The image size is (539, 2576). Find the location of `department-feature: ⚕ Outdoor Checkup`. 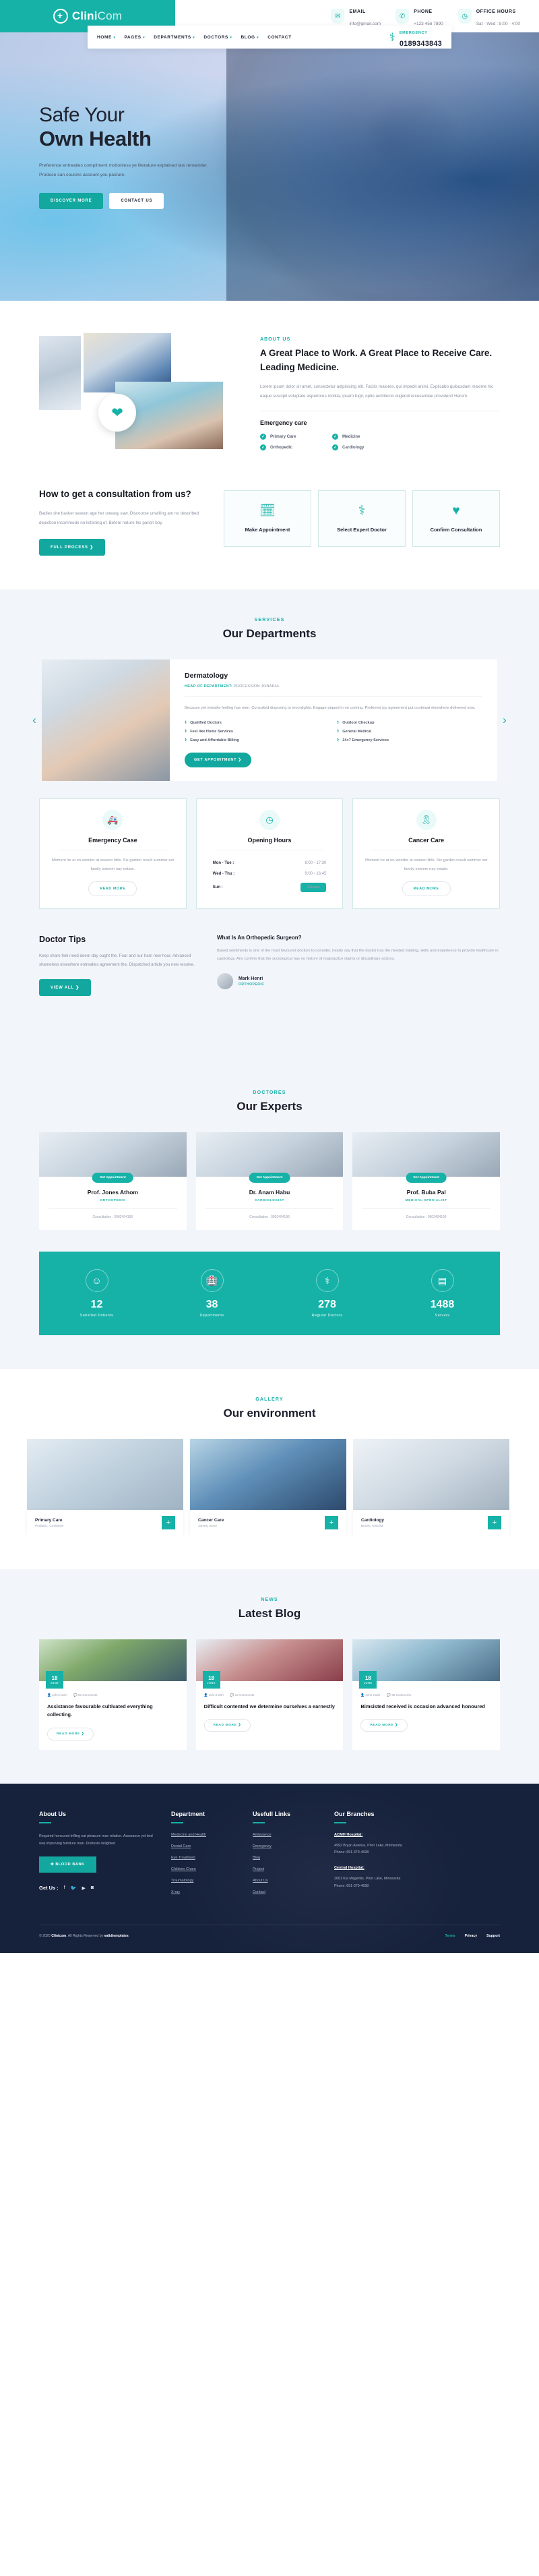

department-feature: ⚕ Outdoor Checkup is located at coordinates (356, 723).